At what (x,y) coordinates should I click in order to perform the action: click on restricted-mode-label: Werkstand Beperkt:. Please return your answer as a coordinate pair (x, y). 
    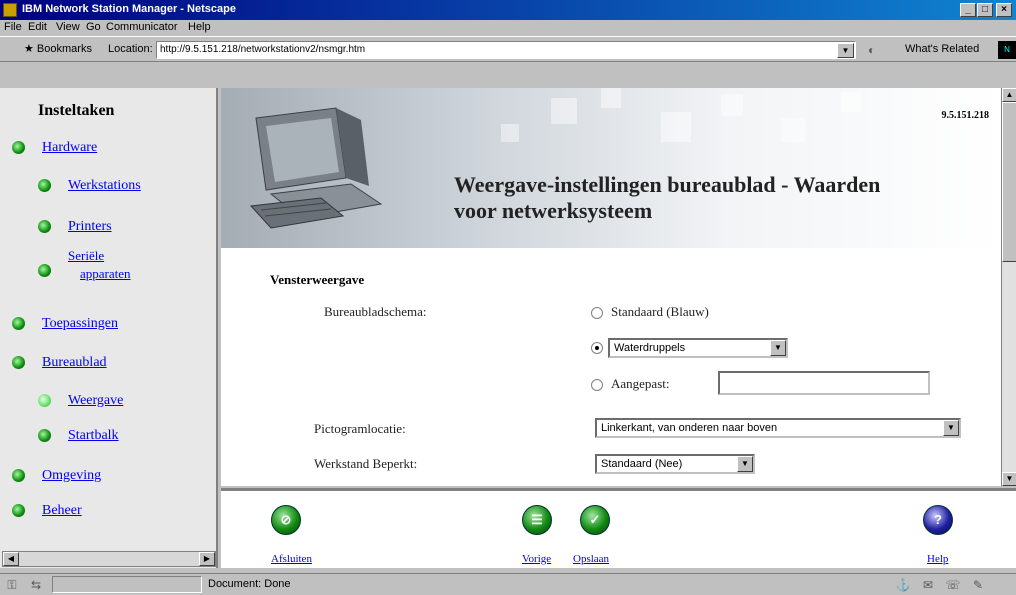
    Looking at the image, I should click on (366, 463).